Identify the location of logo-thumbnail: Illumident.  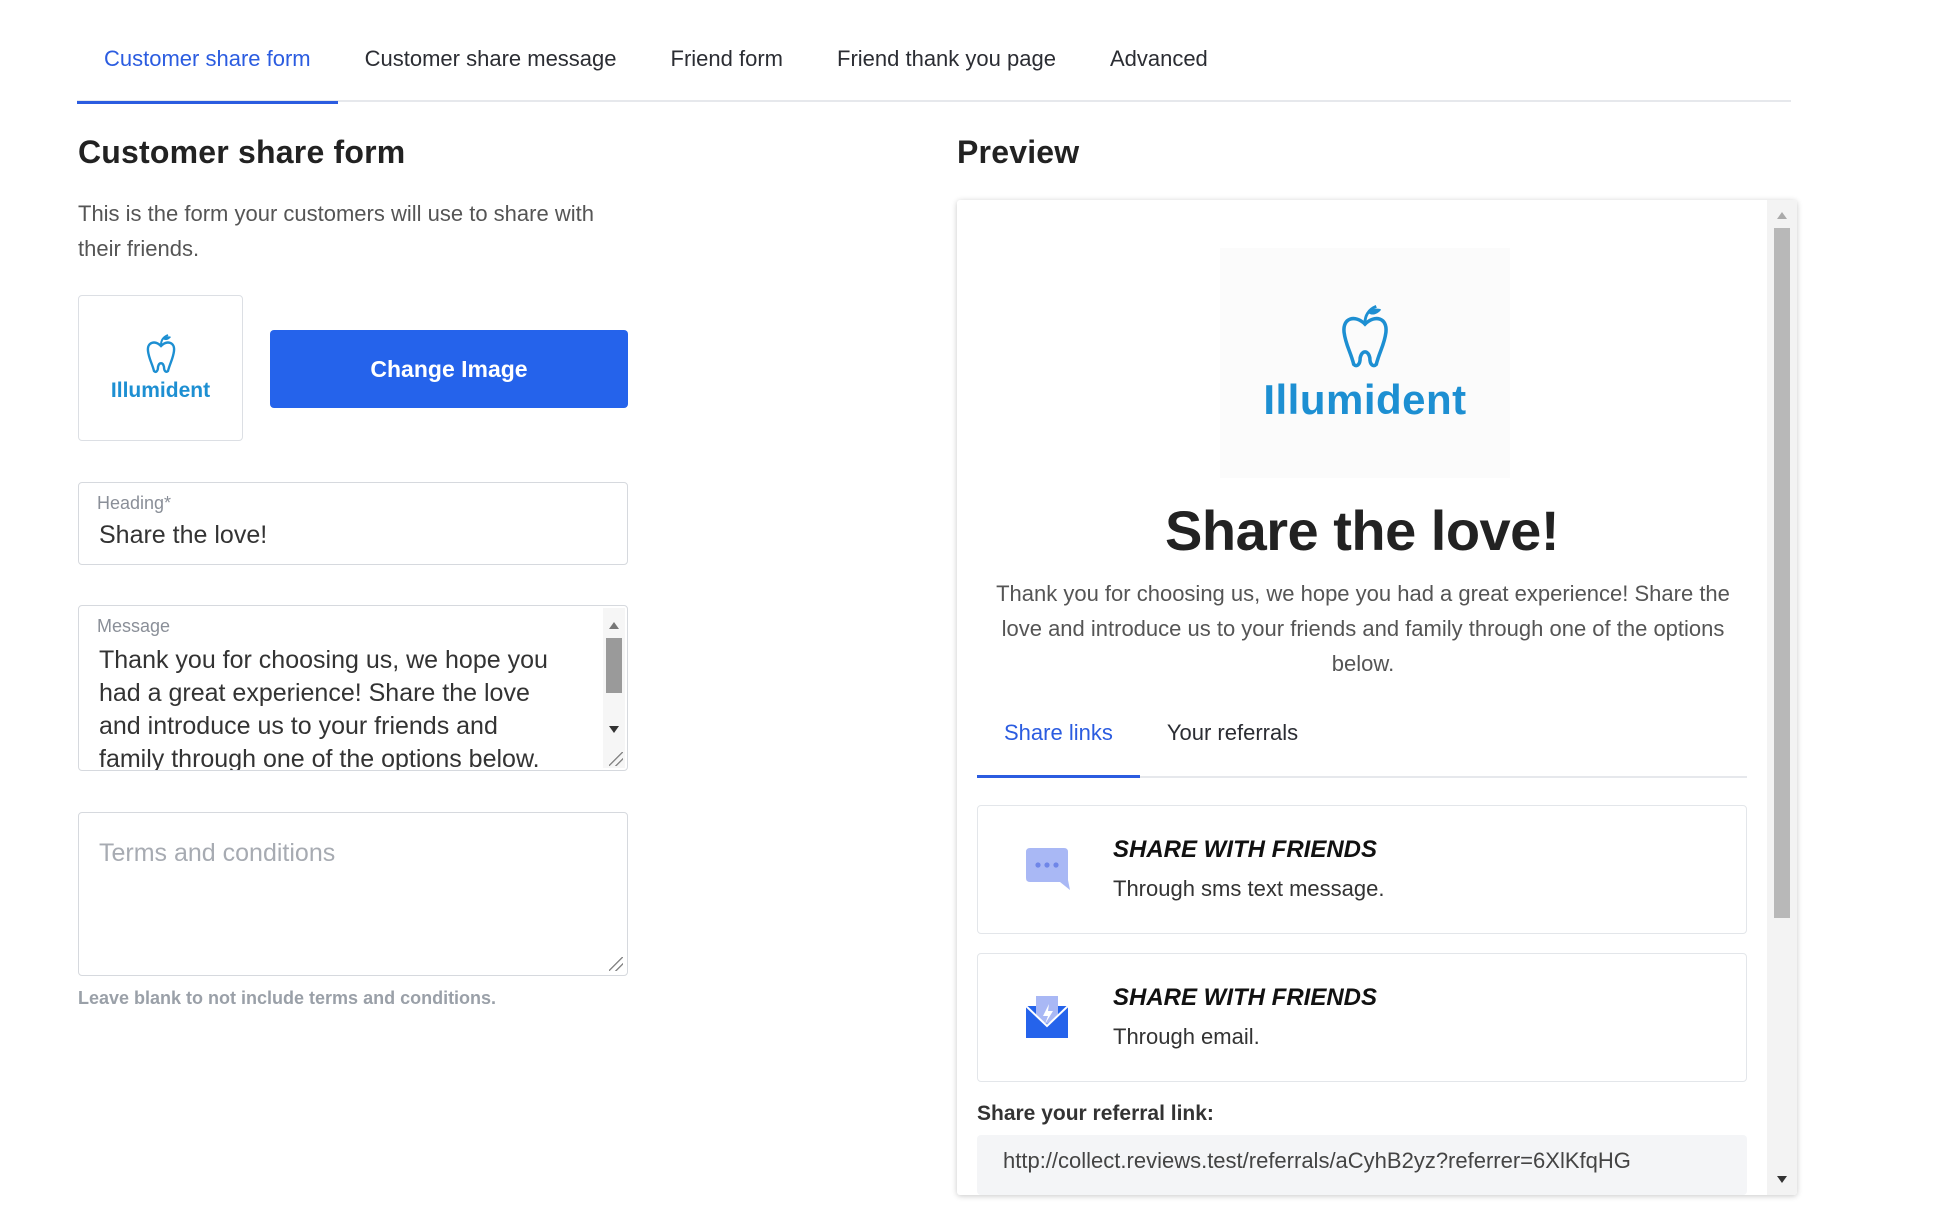
(160, 368).